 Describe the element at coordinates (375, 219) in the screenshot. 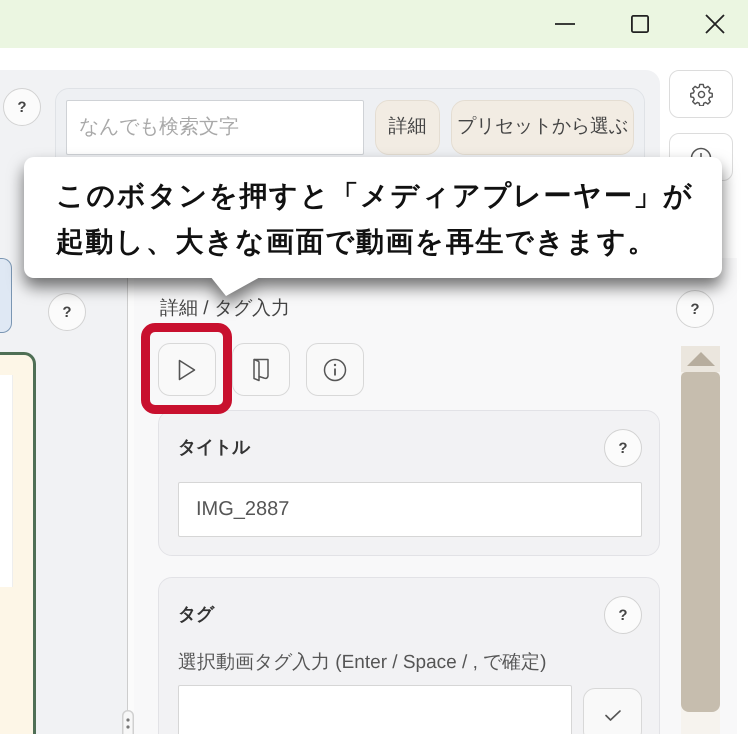

I see `callout-text: このボタンを押すと「メディアプレーヤー」が起動し、大きな画面で動画を再生できます。` at that location.